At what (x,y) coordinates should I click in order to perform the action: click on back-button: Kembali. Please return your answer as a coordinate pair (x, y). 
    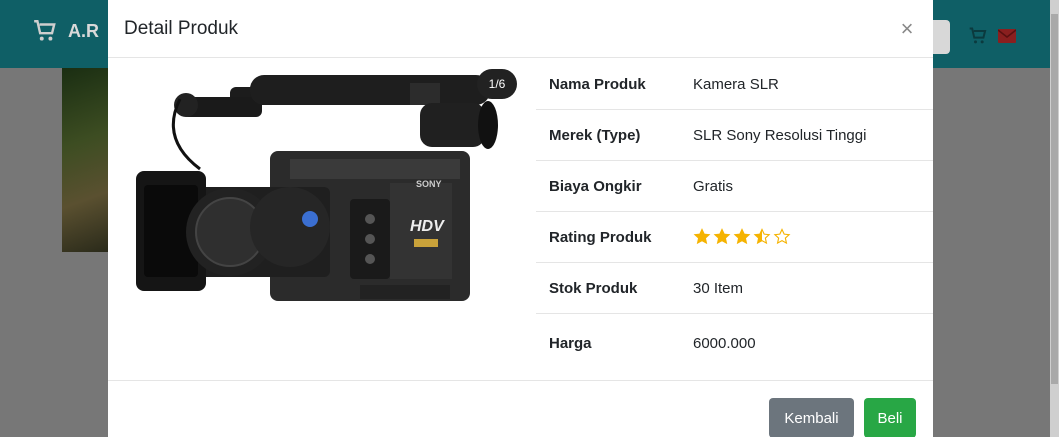
    Looking at the image, I should click on (811, 417).